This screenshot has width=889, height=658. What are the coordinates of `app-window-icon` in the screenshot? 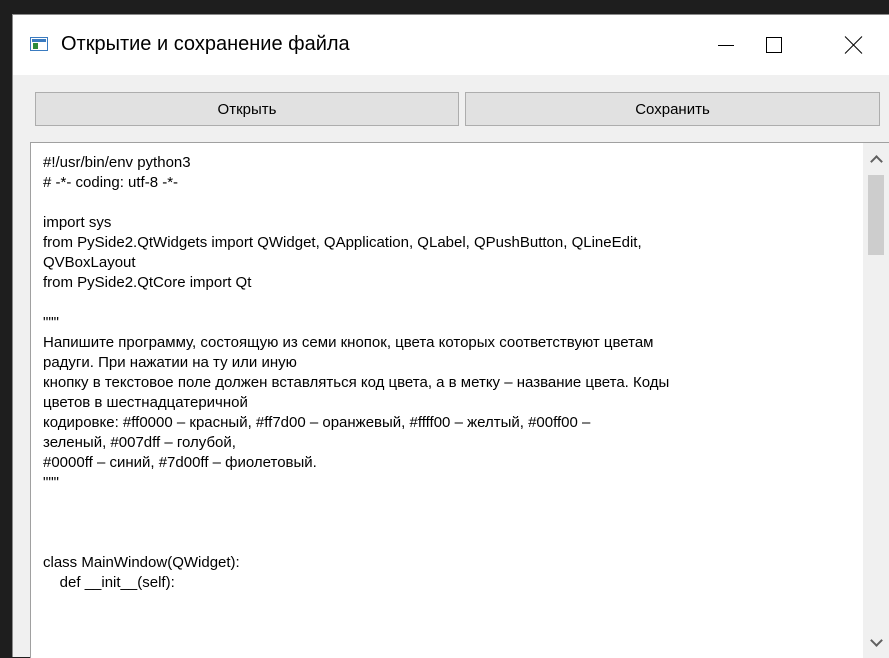 It's located at (39, 44).